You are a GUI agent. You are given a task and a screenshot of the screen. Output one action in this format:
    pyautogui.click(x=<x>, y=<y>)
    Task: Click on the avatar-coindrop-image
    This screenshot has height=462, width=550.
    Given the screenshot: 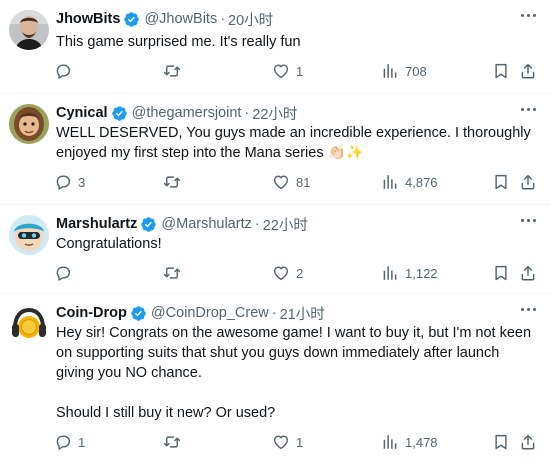 What is the action you would take?
    pyautogui.click(x=29, y=324)
    